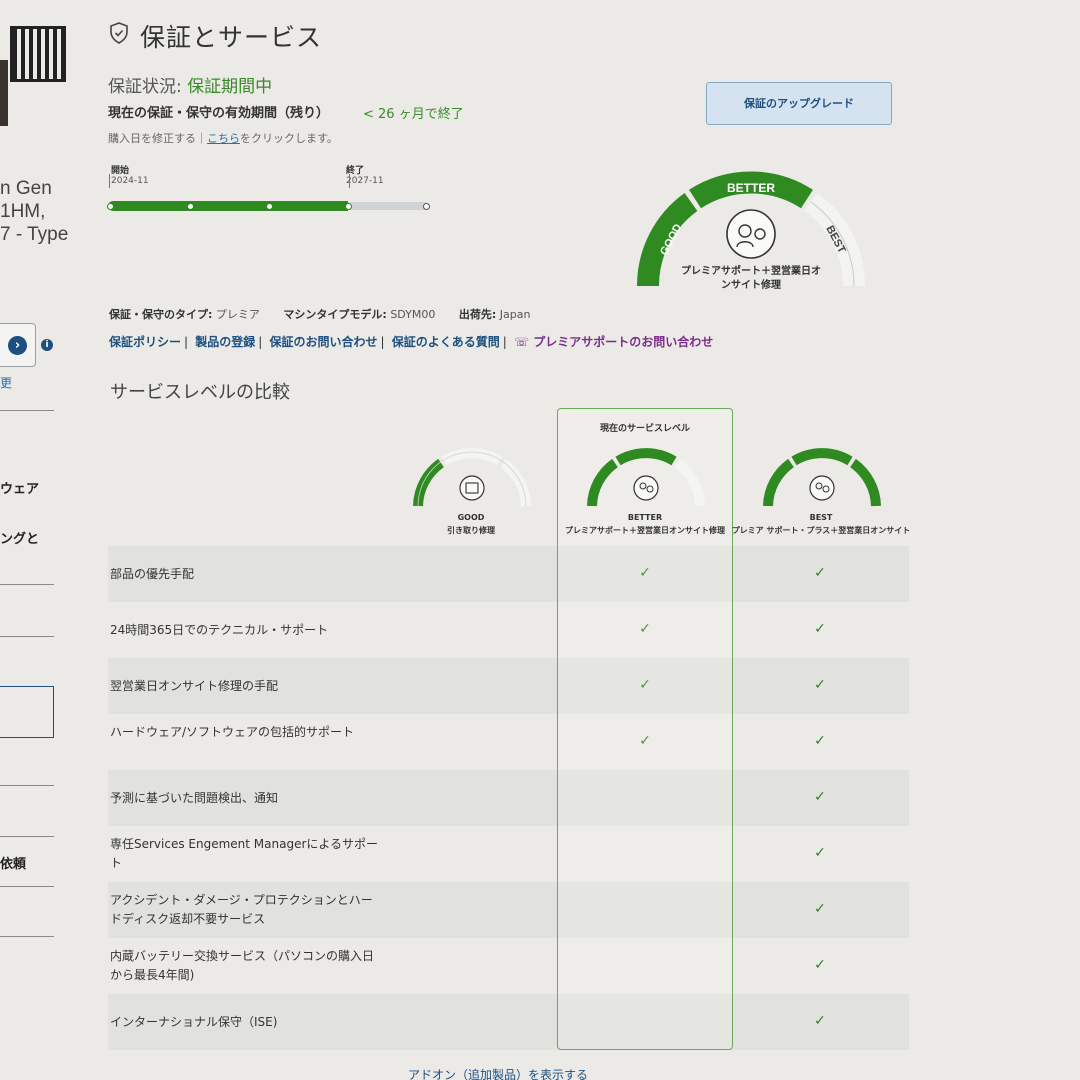  Describe the element at coordinates (230, 87) in the screenshot. I see `warranty-status-value: 保証期間中` at that location.